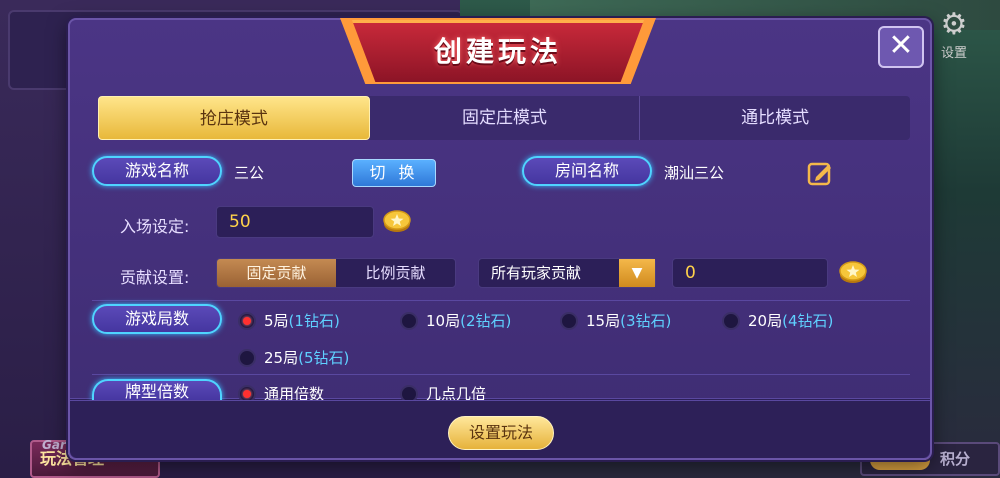 This screenshot has height=478, width=1000. Describe the element at coordinates (637, 273) in the screenshot. I see `chevron-down-icon: ▼` at that location.